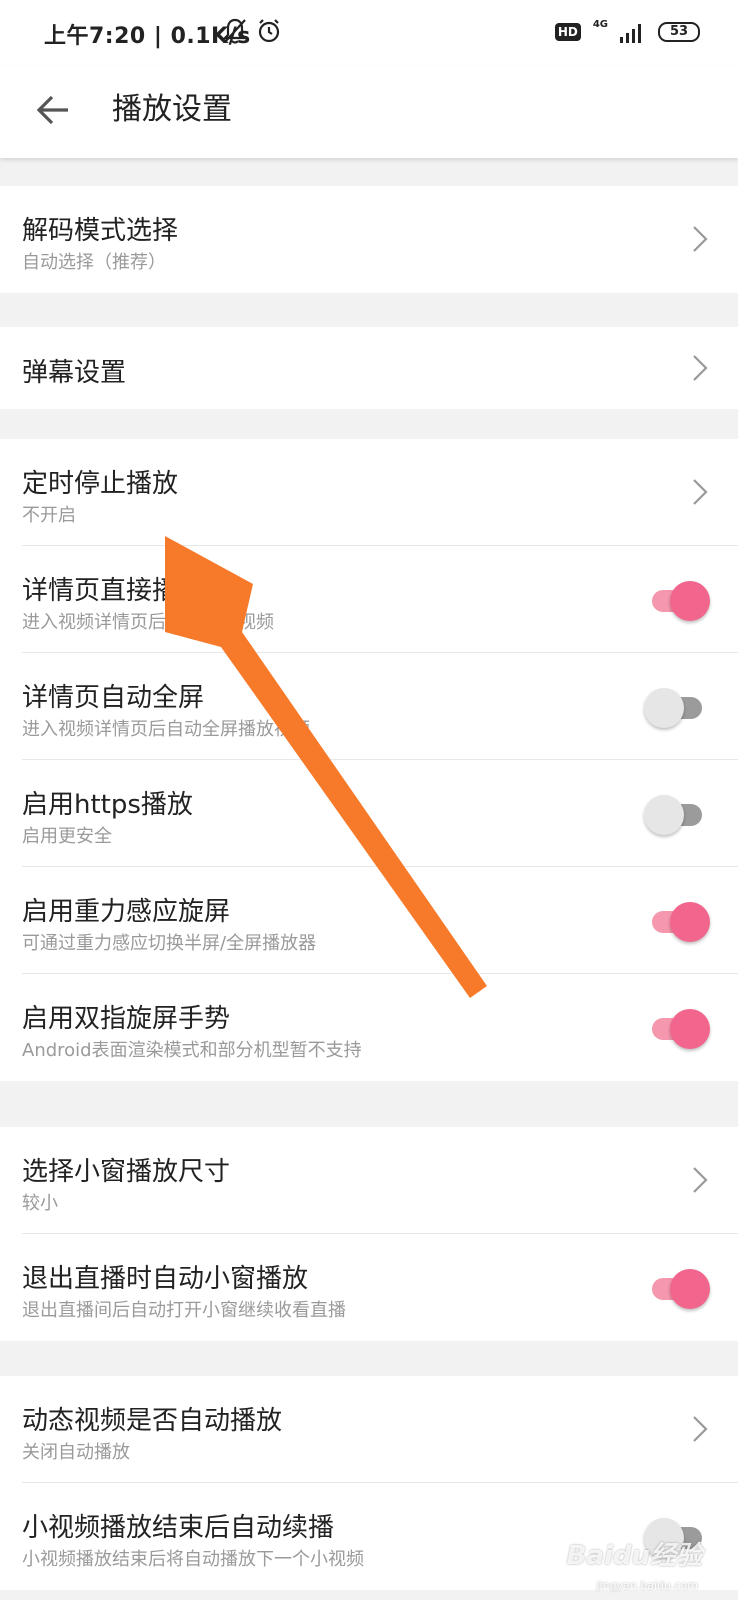 This screenshot has height=1600, width=738. What do you see at coordinates (184, 1310) in the screenshot?
I see `setting-subtitle: 退出直播间后自动打开小窗继续收看直播` at bounding box center [184, 1310].